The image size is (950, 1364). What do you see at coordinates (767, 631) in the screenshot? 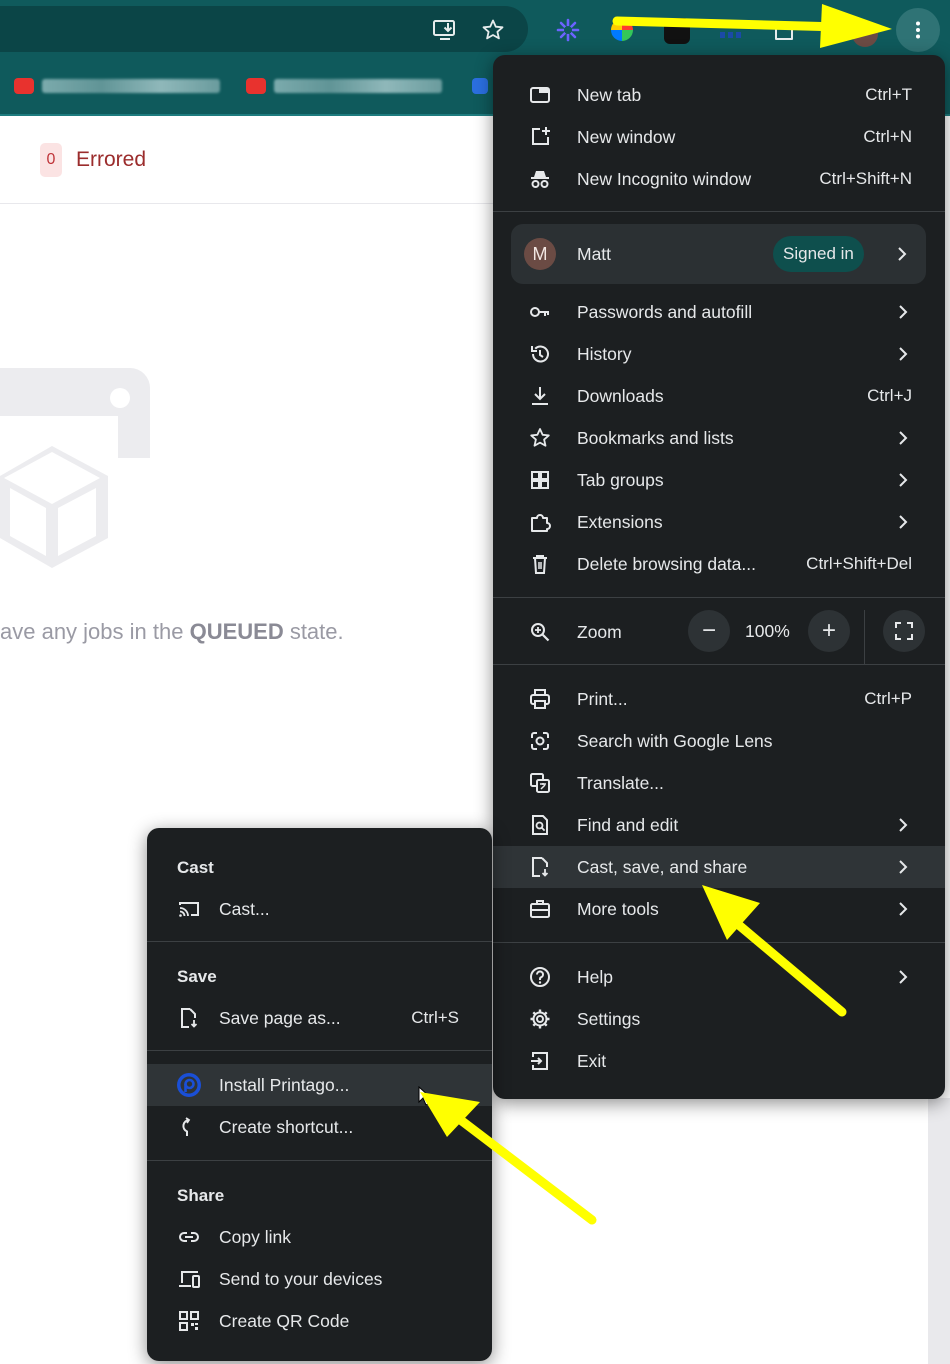
I see `zoom-level: 100%` at bounding box center [767, 631].